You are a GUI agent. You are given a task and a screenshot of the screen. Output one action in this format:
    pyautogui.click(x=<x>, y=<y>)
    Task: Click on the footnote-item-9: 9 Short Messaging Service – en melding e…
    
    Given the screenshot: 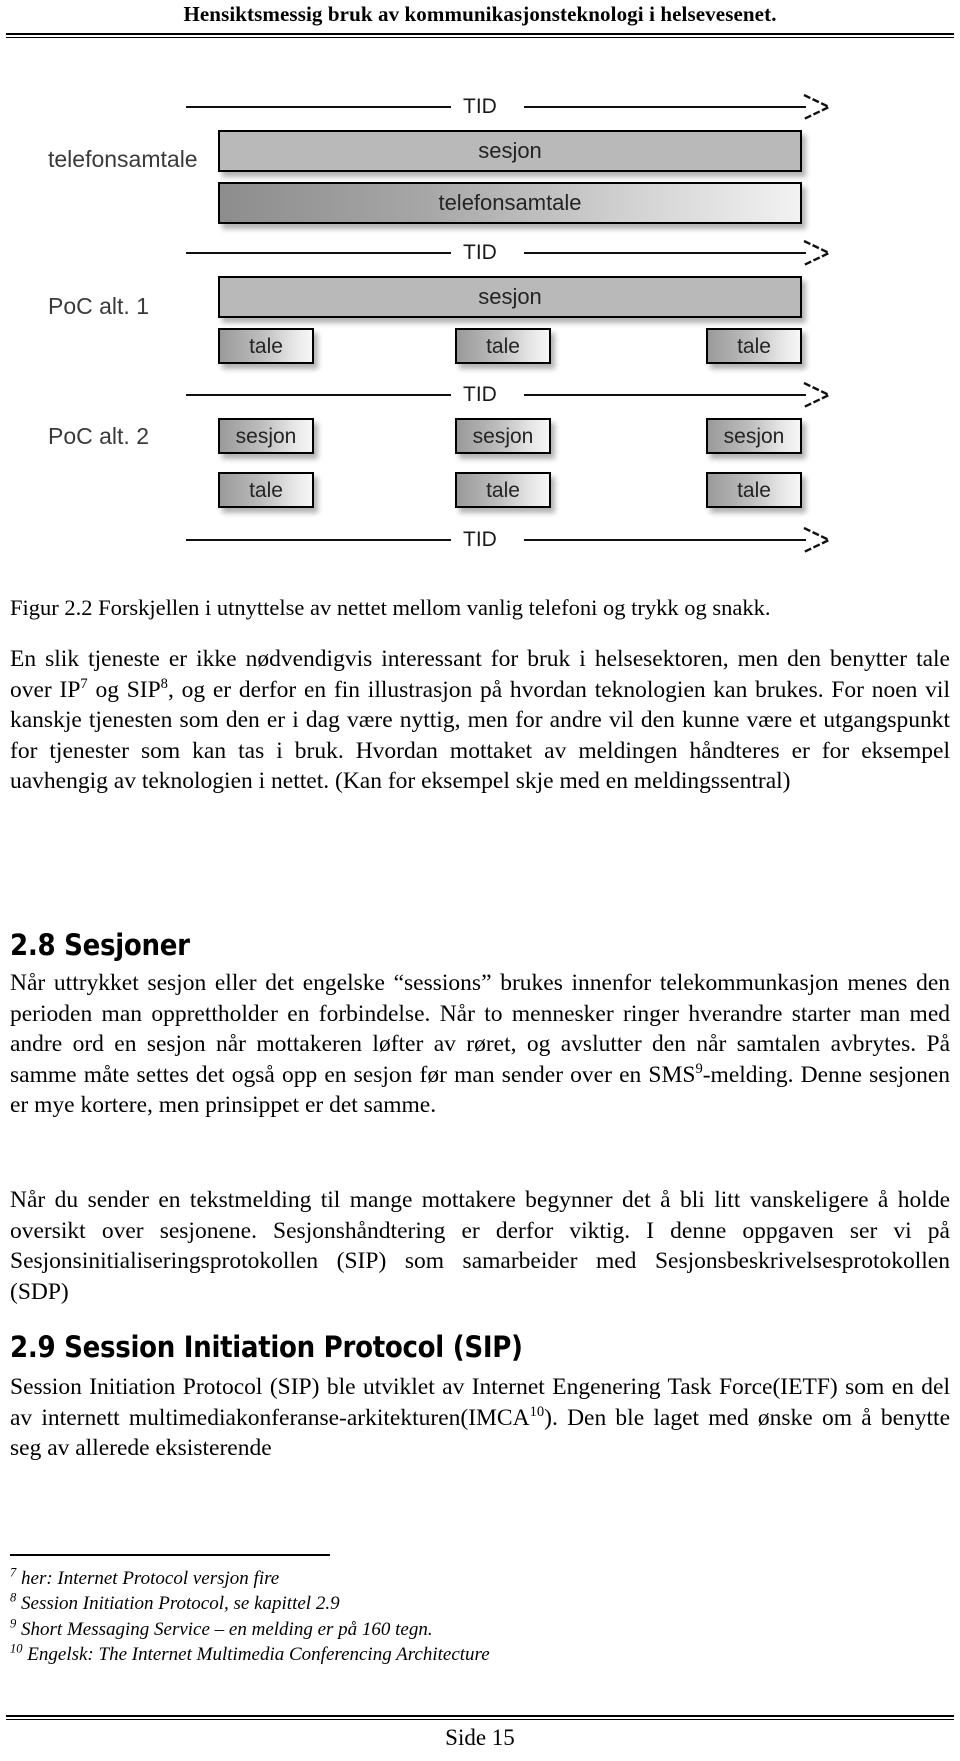 What is the action you would take?
    pyautogui.click(x=360, y=1629)
    